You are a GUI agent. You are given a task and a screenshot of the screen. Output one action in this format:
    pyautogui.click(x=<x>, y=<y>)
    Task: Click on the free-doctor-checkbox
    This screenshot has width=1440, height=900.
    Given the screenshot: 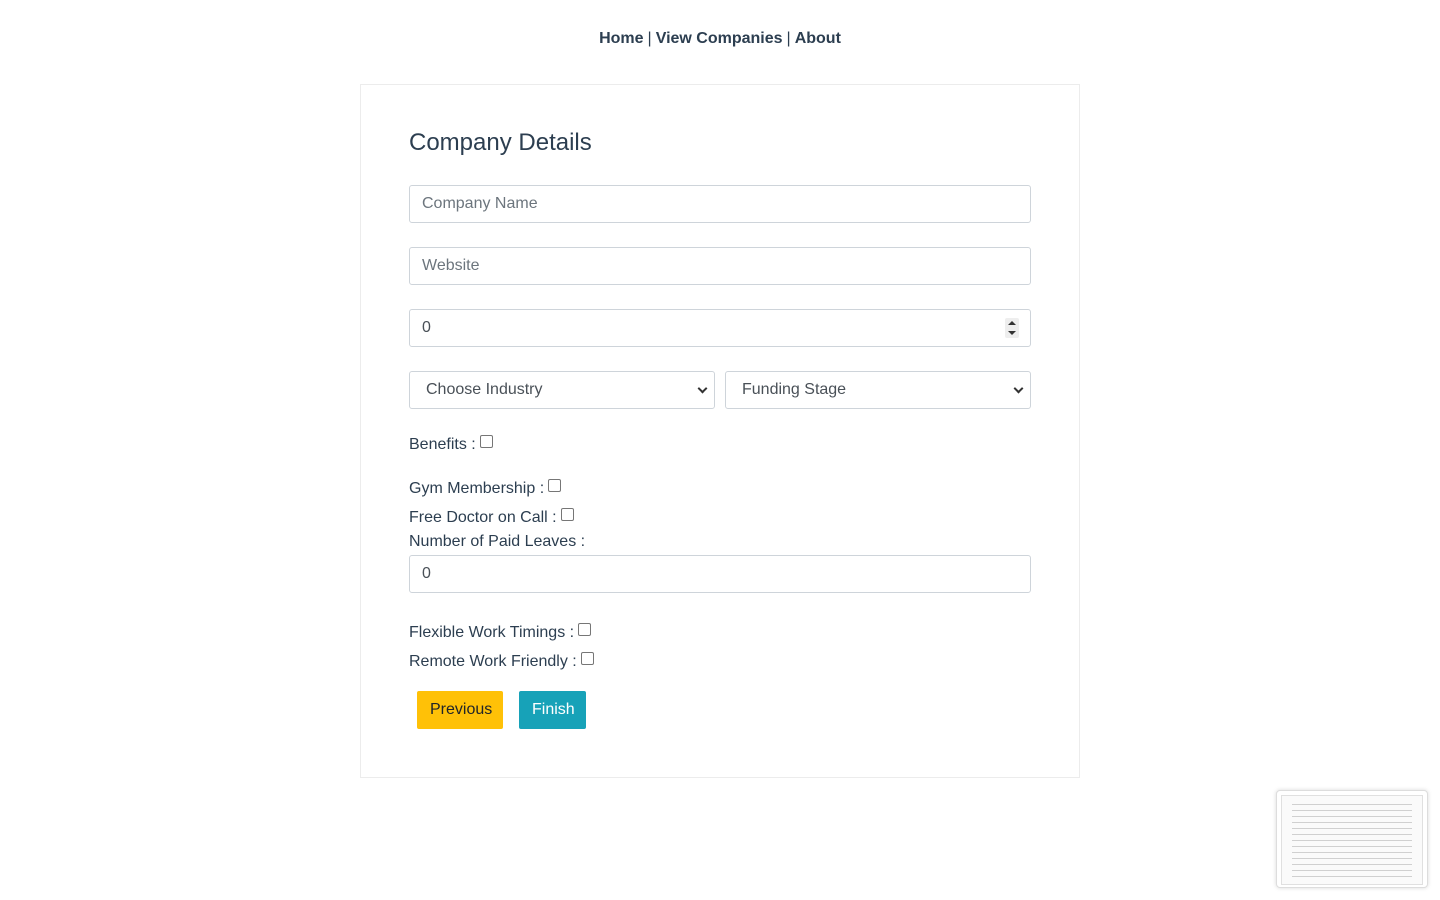 What is the action you would take?
    pyautogui.click(x=567, y=514)
    